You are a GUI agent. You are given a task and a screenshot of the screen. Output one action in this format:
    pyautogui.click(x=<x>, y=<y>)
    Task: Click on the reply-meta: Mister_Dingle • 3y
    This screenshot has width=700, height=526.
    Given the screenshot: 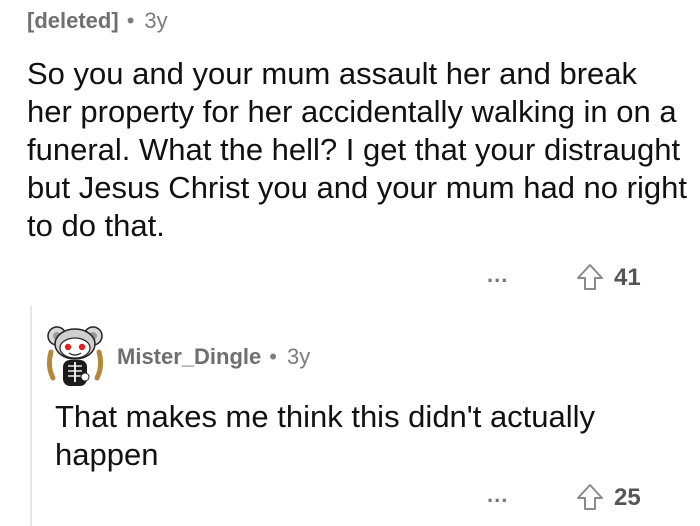 What is the action you would take?
    pyautogui.click(x=213, y=357)
    